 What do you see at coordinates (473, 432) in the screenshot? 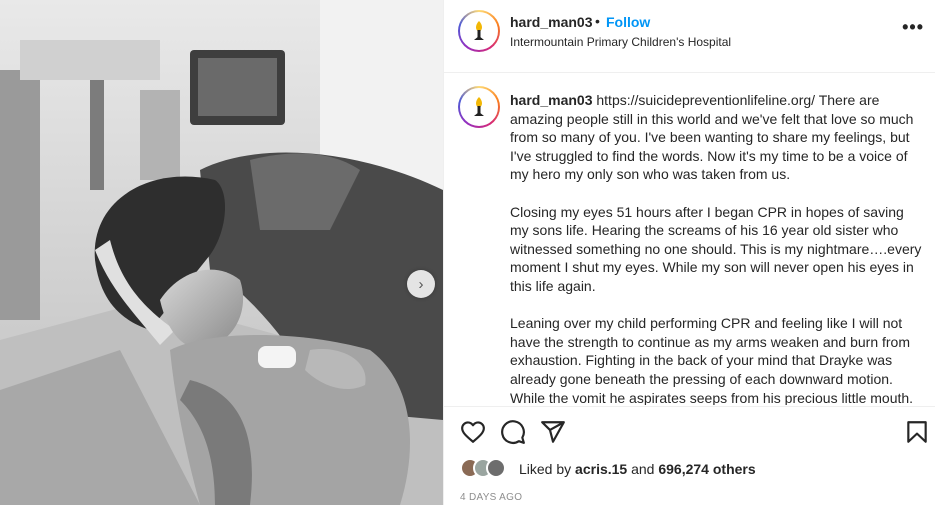
I see `heart-icon` at bounding box center [473, 432].